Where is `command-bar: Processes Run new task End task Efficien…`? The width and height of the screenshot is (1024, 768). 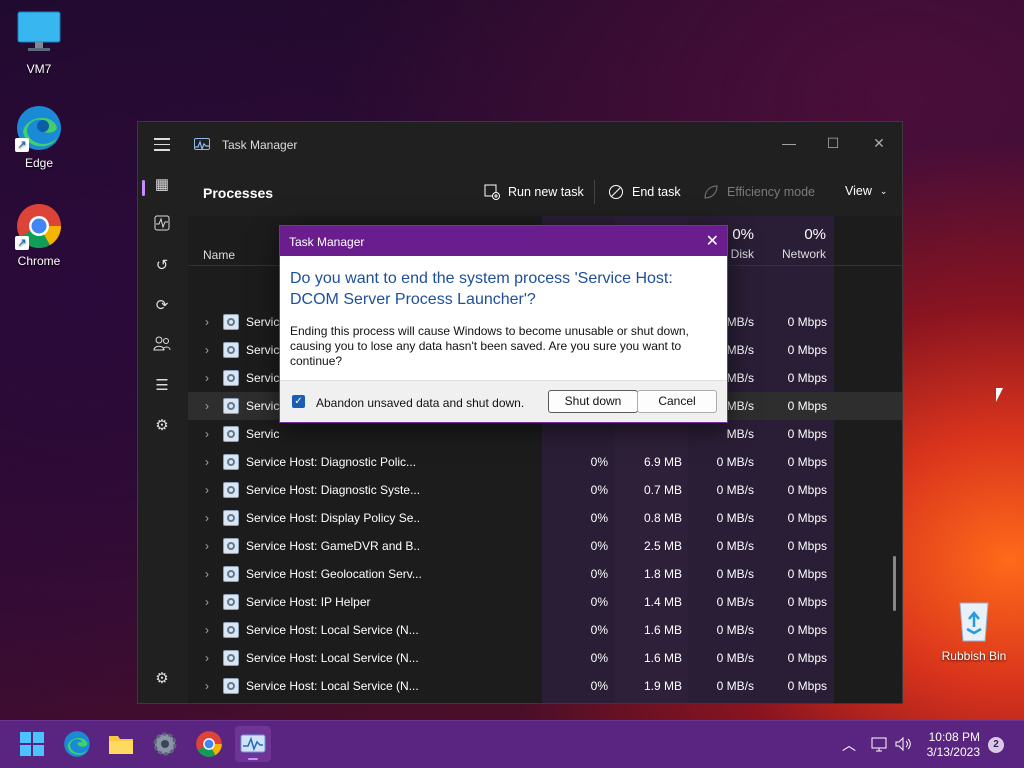 command-bar: Processes Run new task End task Efficien… is located at coordinates (545, 192).